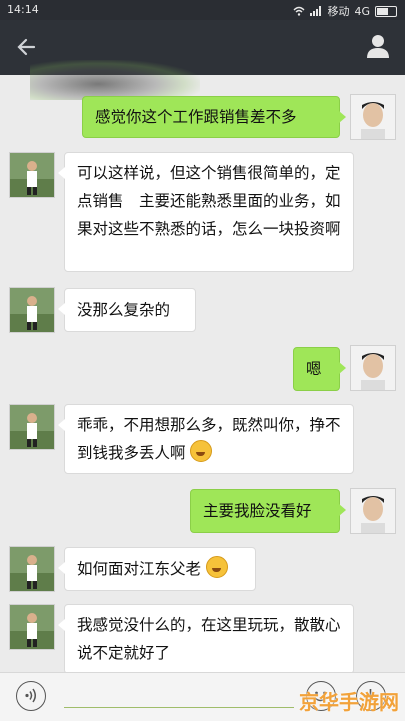 This screenshot has width=405, height=721. What do you see at coordinates (179, 707) in the screenshot?
I see `message-input` at bounding box center [179, 707].